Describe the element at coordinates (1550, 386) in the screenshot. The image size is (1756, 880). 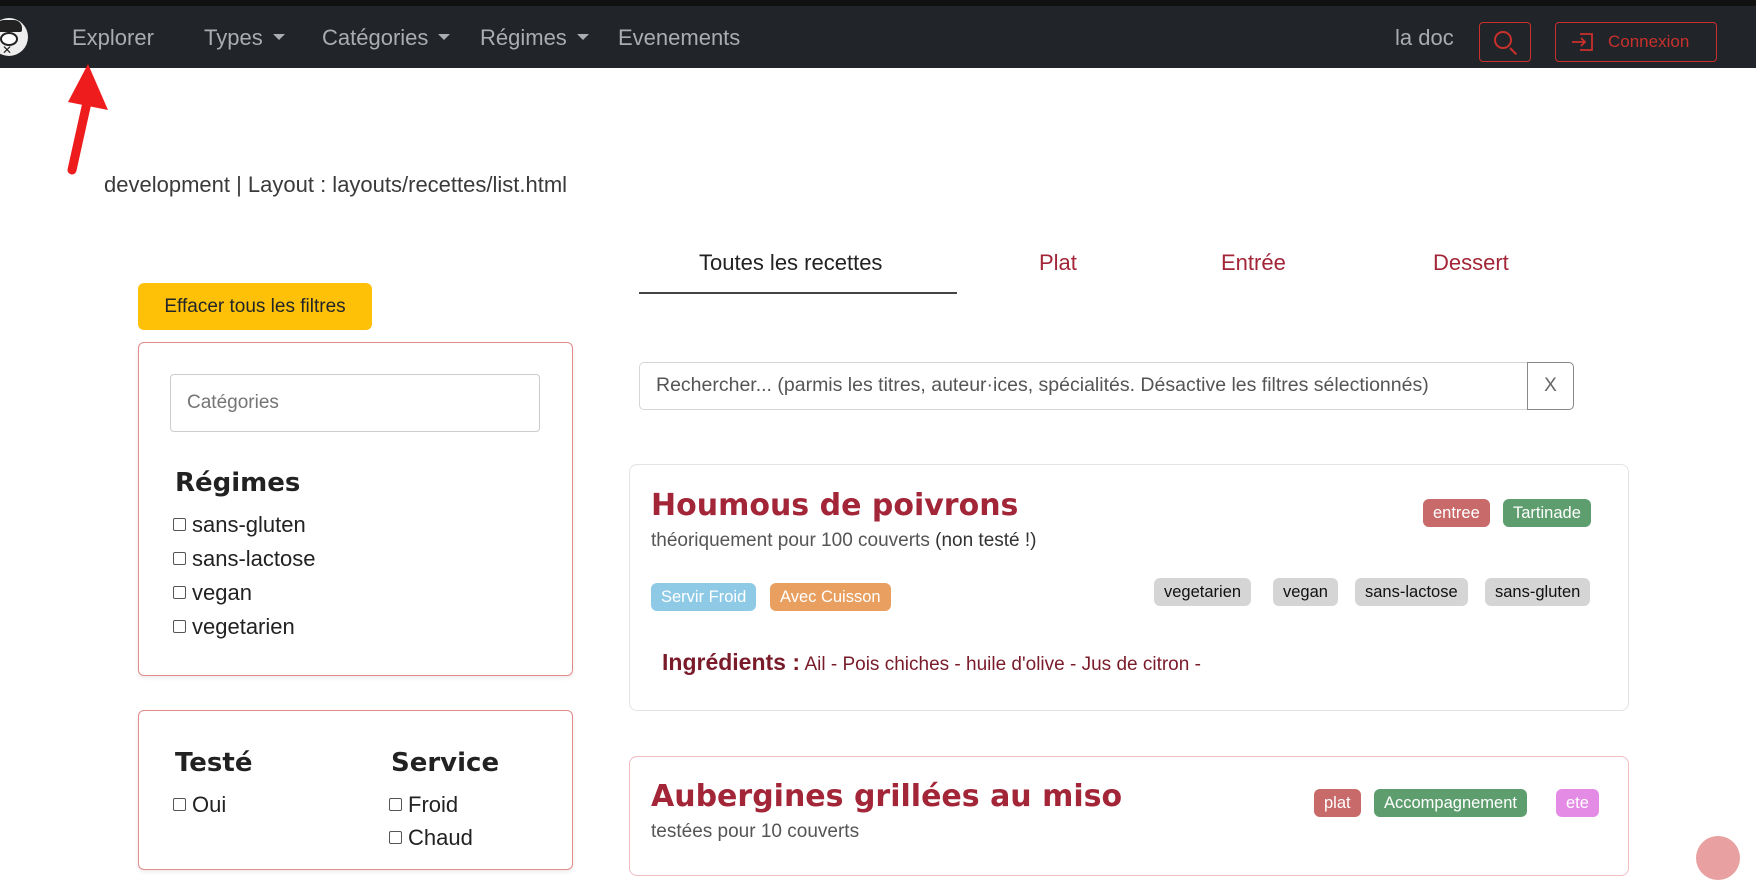
I see `search-clear-button: X` at that location.